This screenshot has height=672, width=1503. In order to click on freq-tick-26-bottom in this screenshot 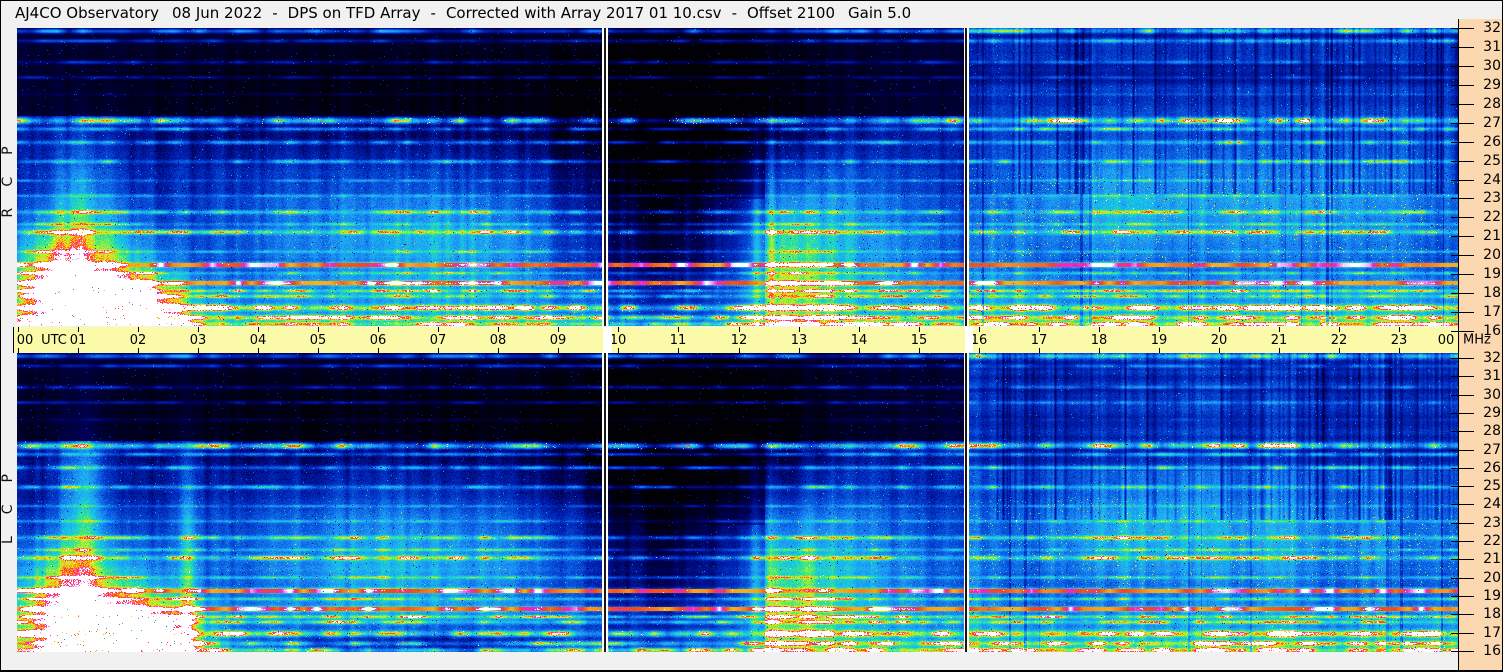, I will do `click(1462, 468)`.